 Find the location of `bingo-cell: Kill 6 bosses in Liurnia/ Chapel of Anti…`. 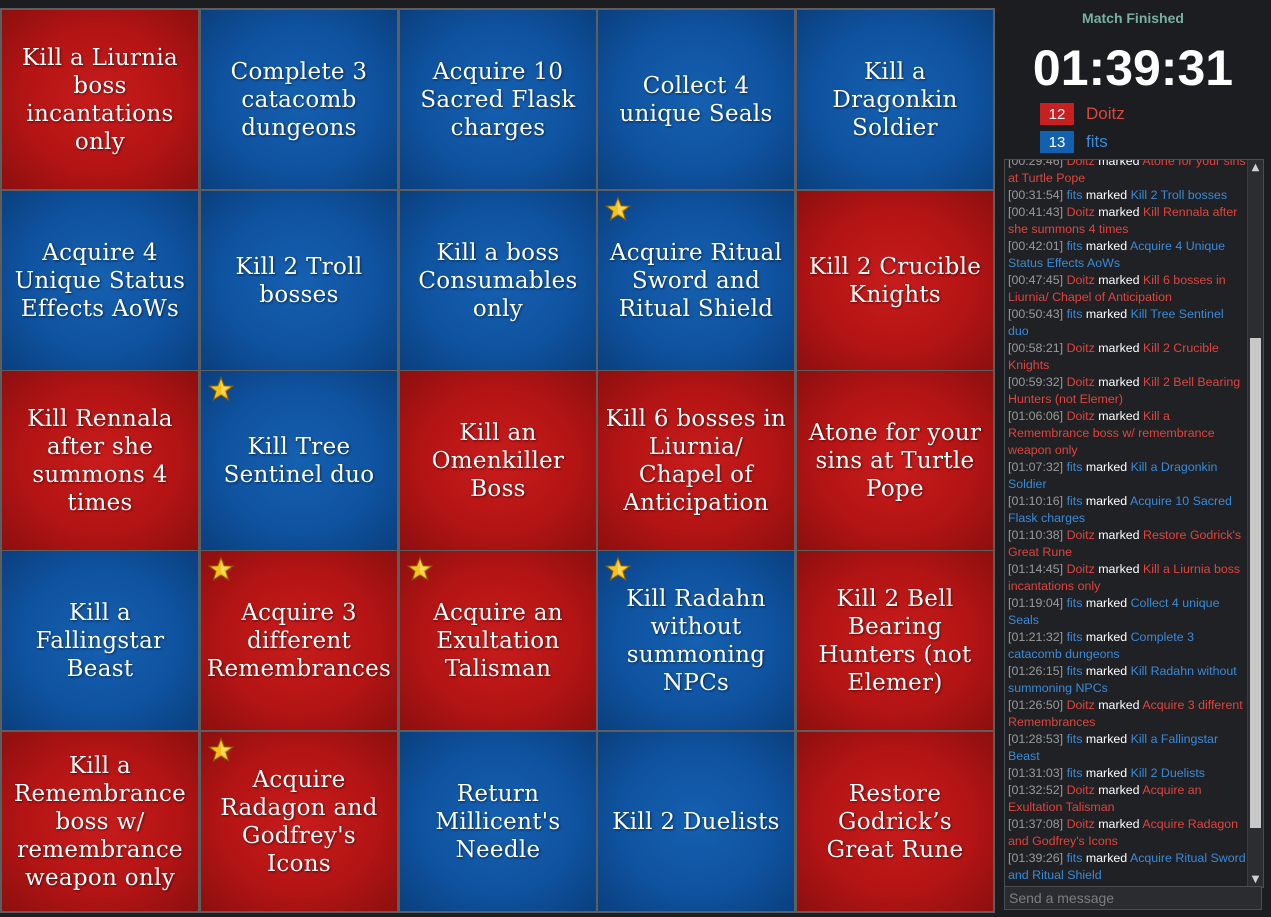

bingo-cell: Kill 6 bosses in Liurnia/ Chapel of Anti… is located at coordinates (696, 460).